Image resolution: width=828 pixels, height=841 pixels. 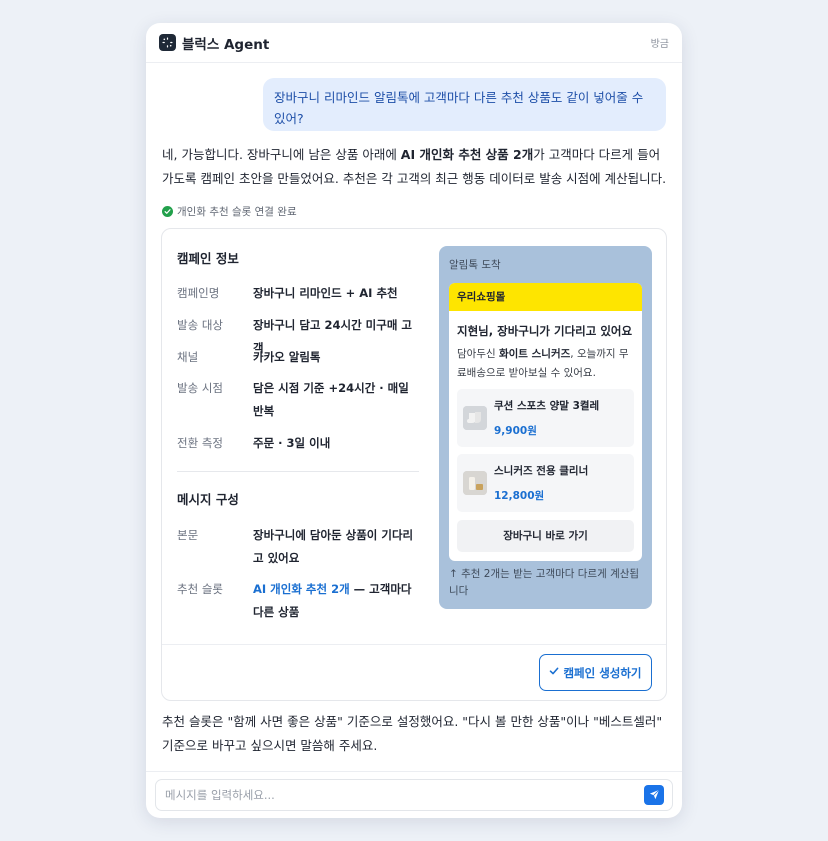 I want to click on check-circle-icon, so click(x=167, y=211).